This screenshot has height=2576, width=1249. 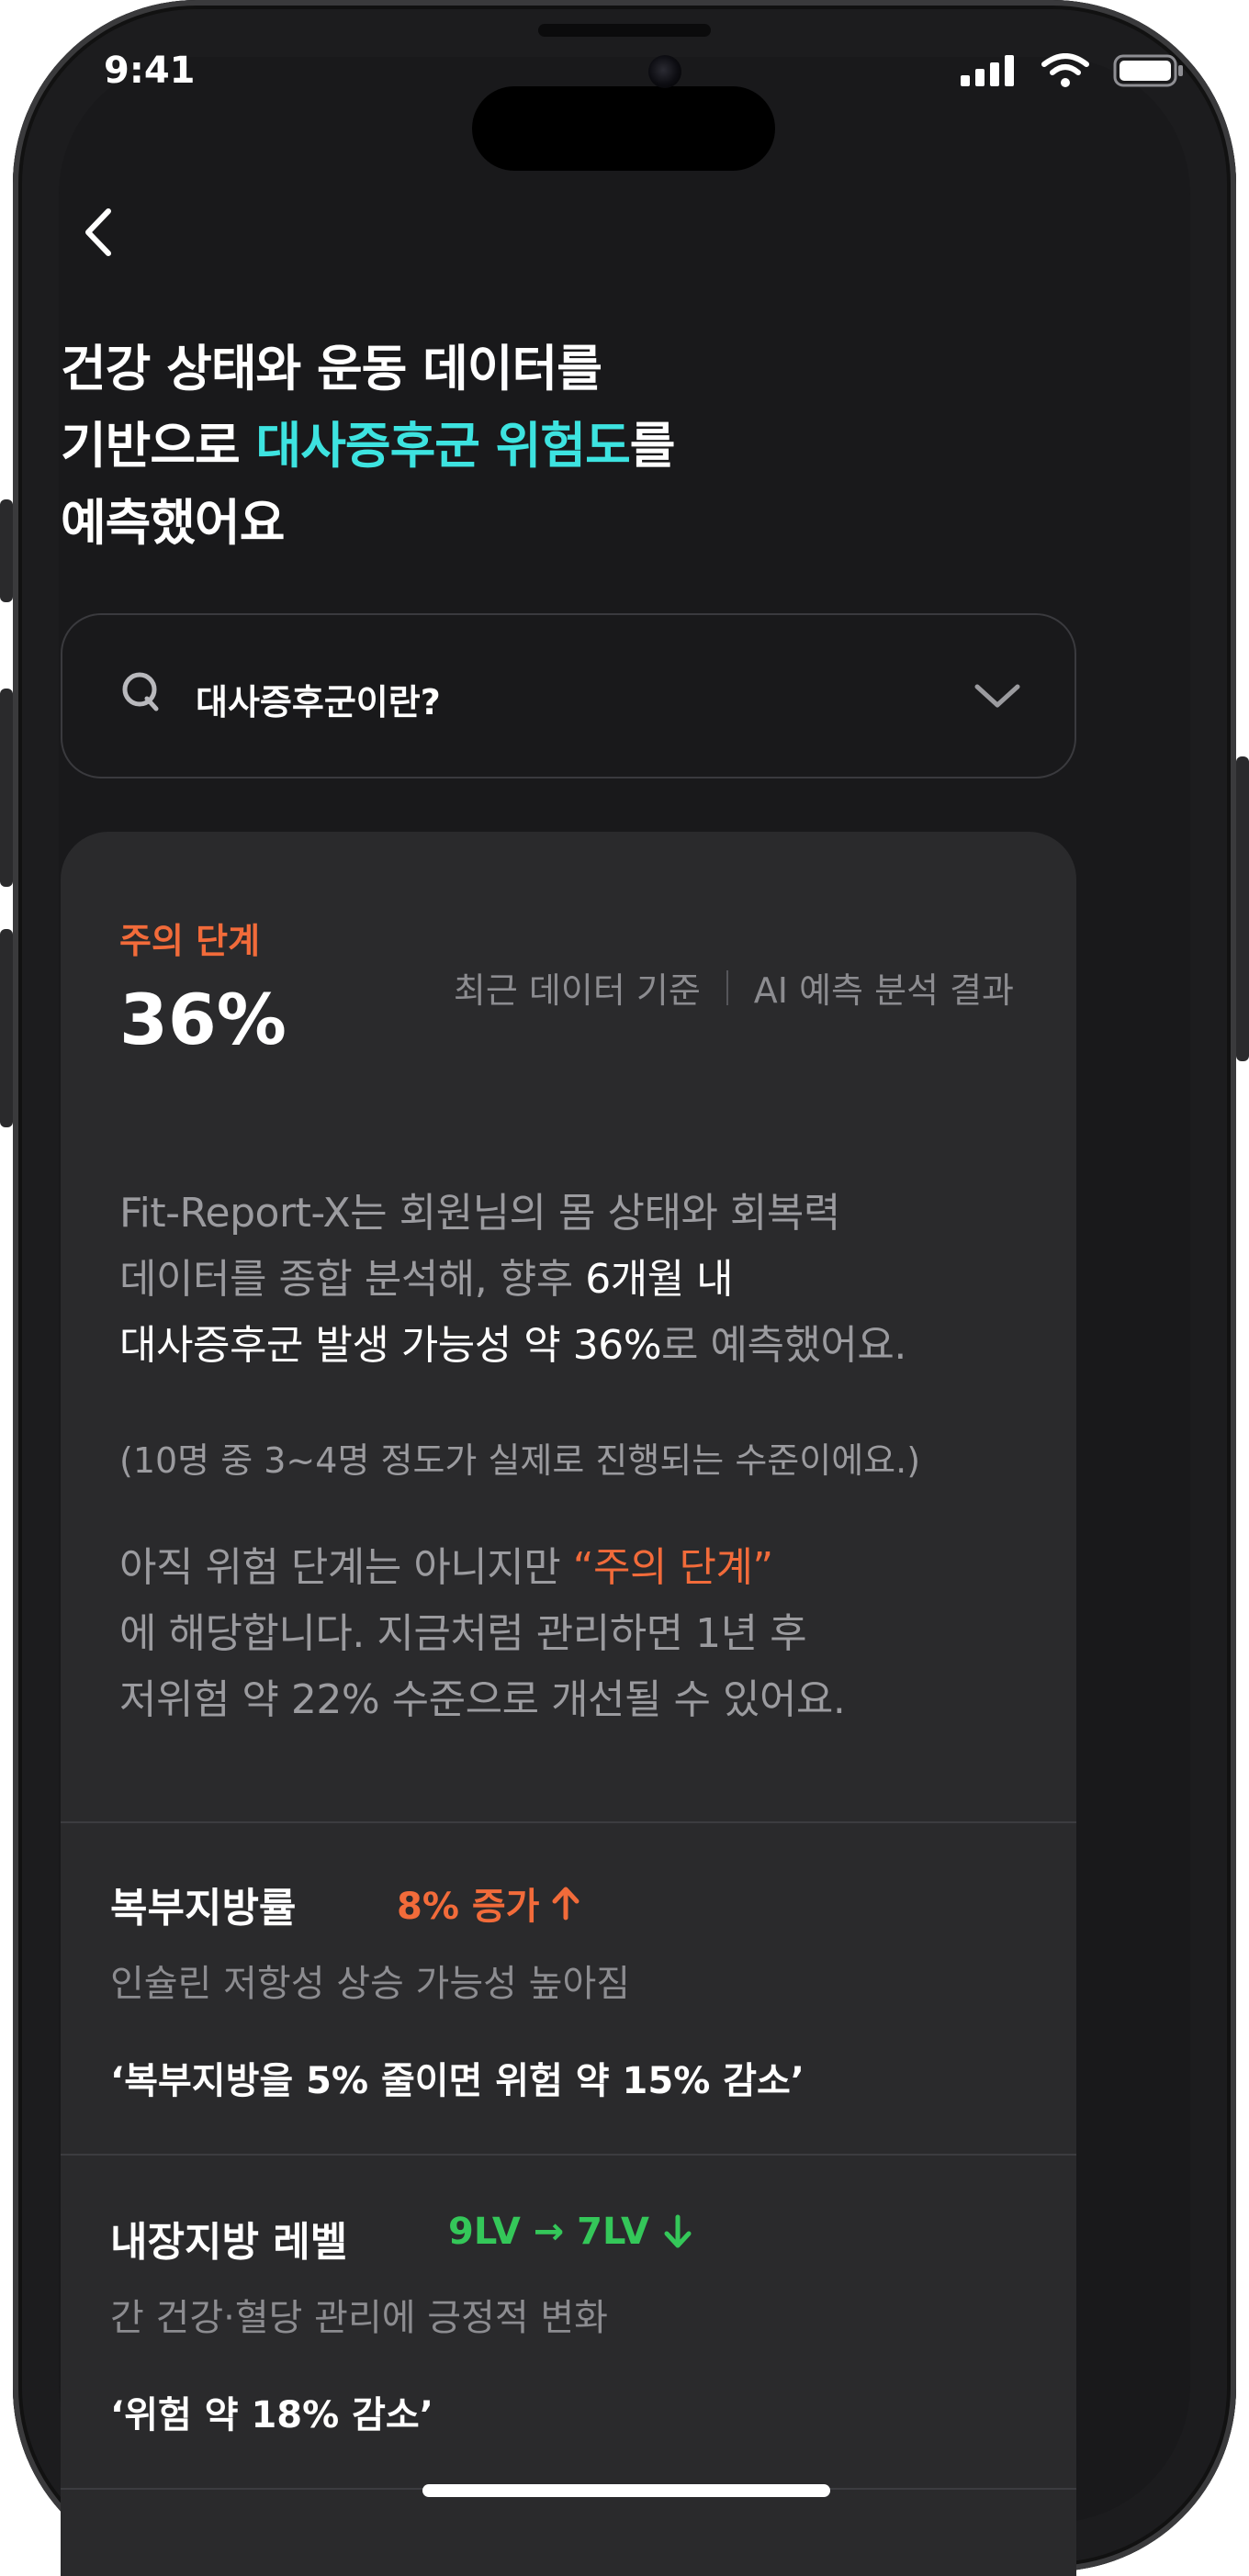 I want to click on metric-delta-text: 9LV → 7LV, so click(x=548, y=2232).